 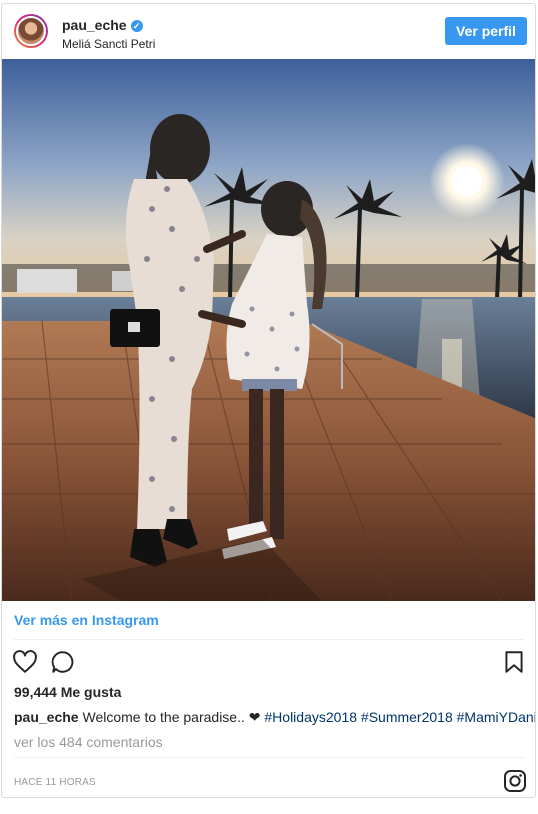 I want to click on post-timestamp: HACE 11 HORAS, so click(x=55, y=782).